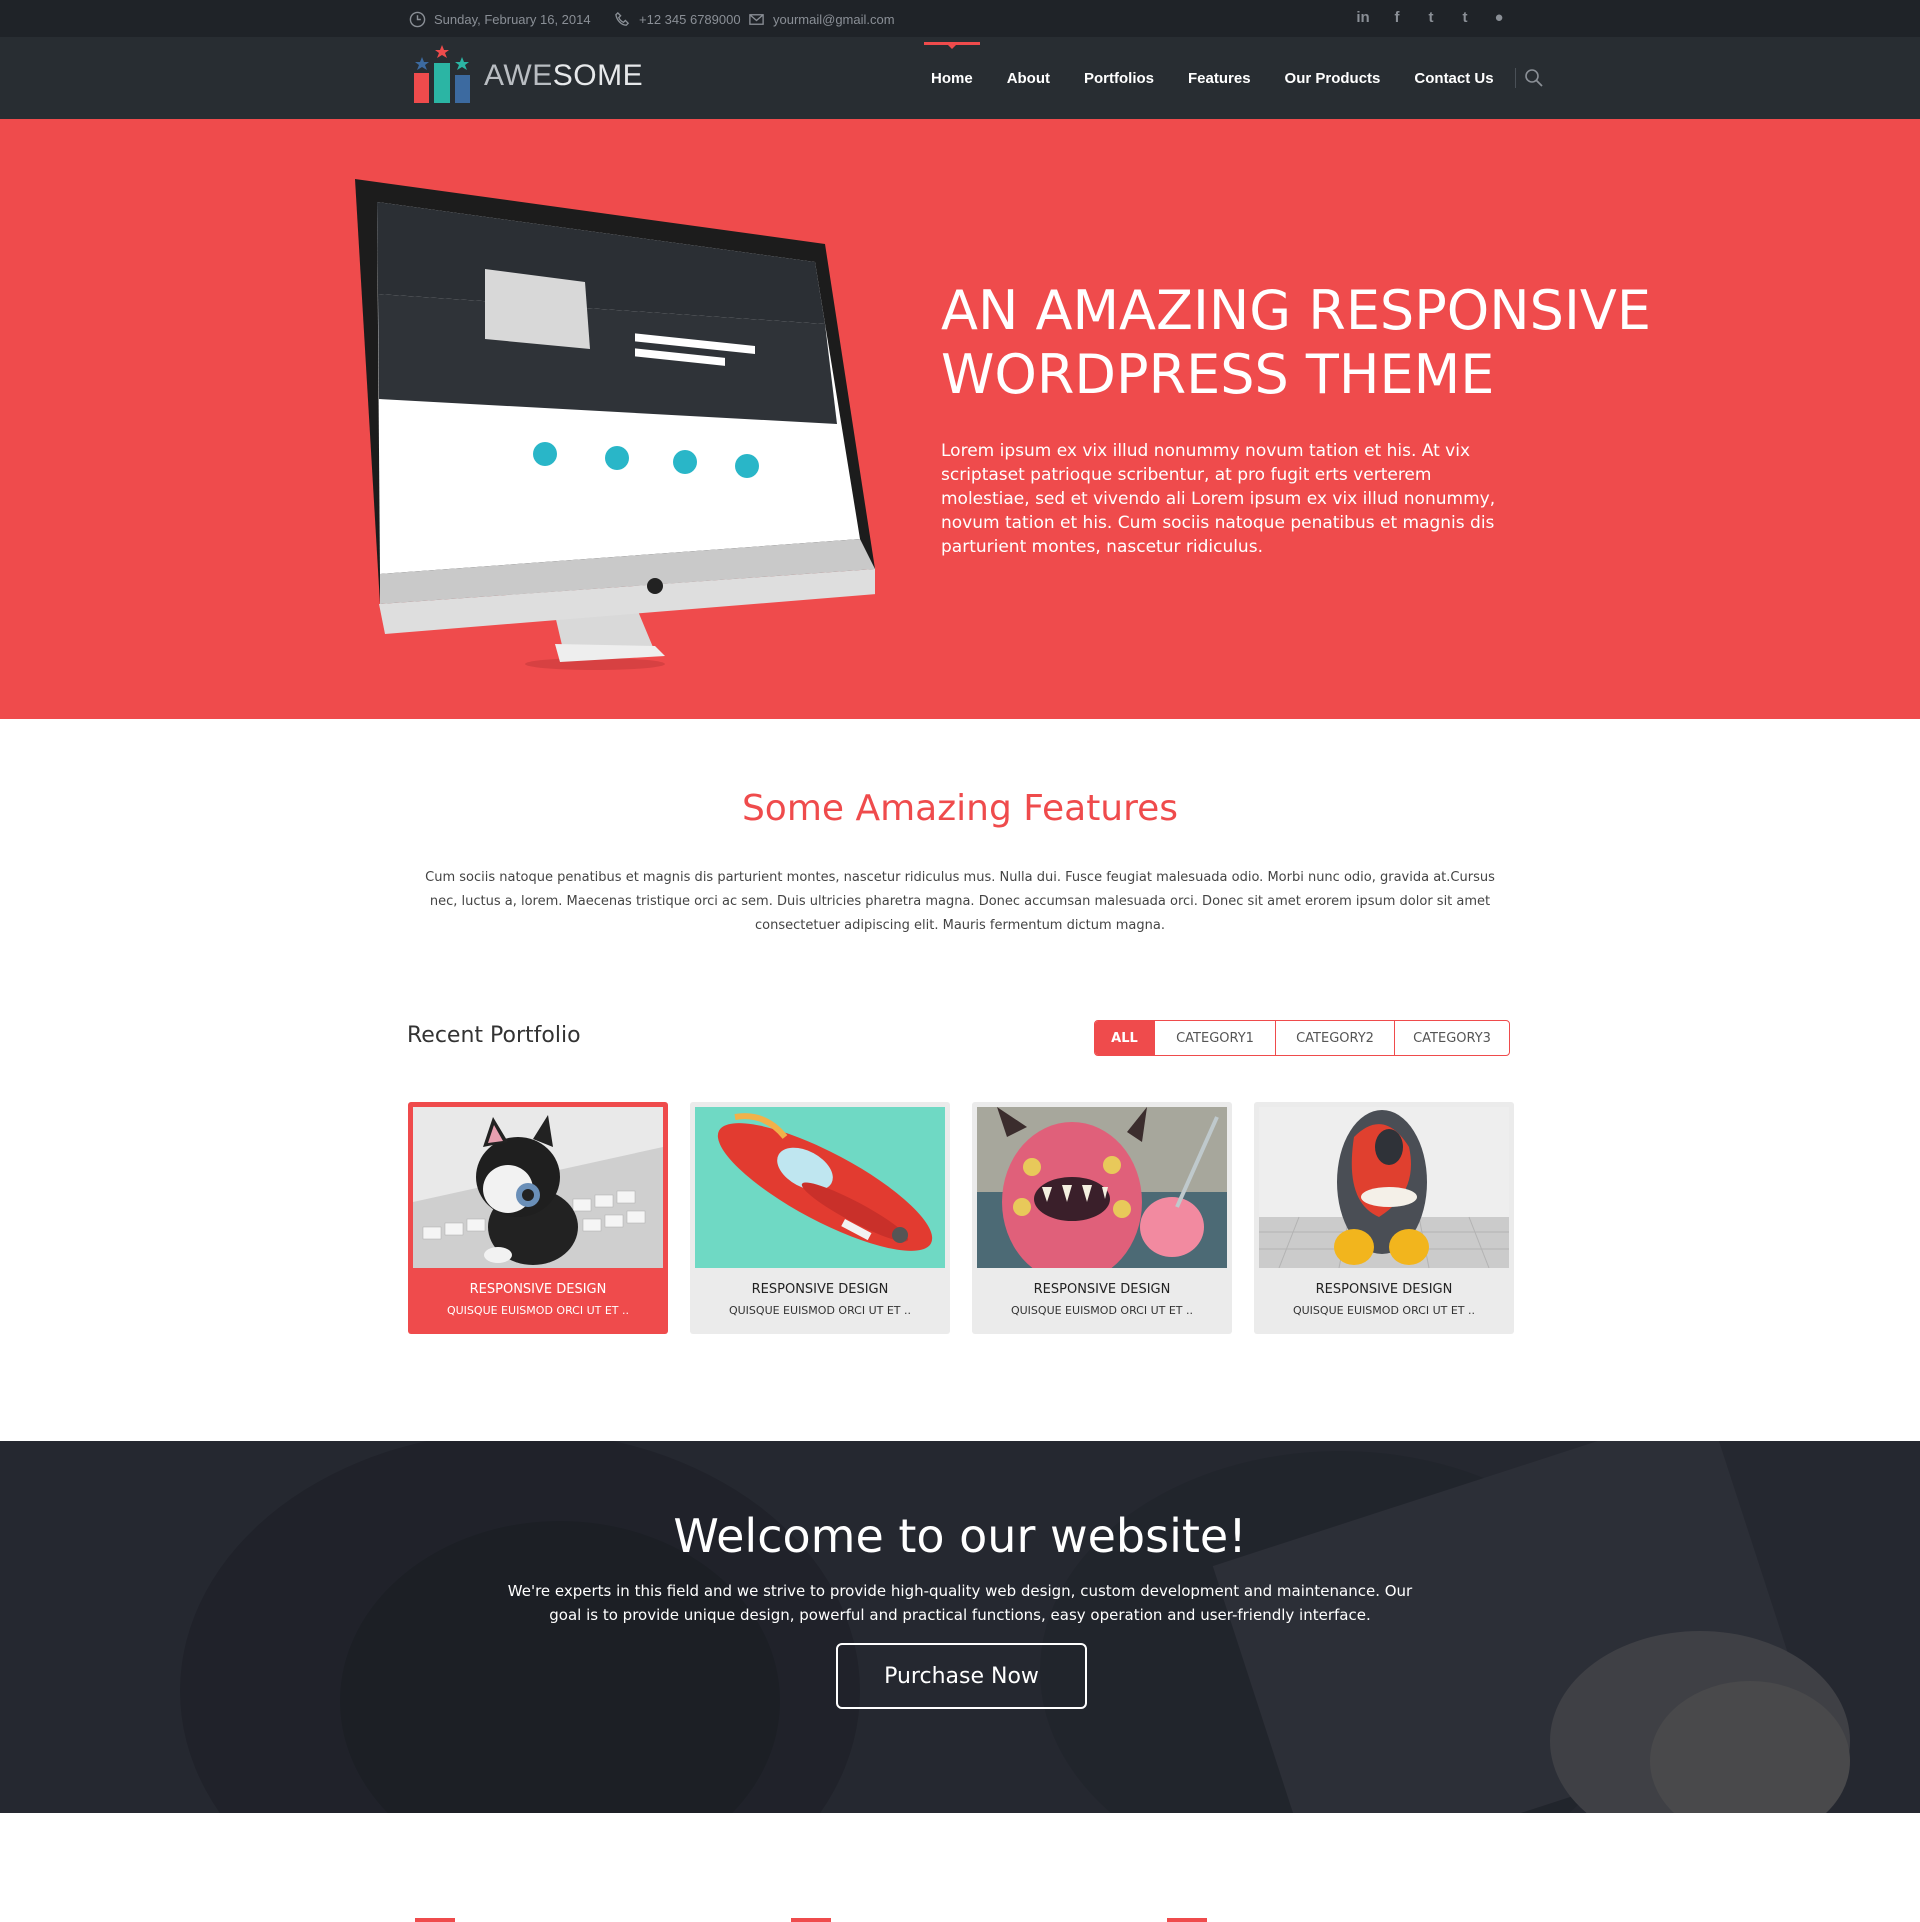 This screenshot has height=1922, width=1920. What do you see at coordinates (417, 19) in the screenshot?
I see `clock-icon` at bounding box center [417, 19].